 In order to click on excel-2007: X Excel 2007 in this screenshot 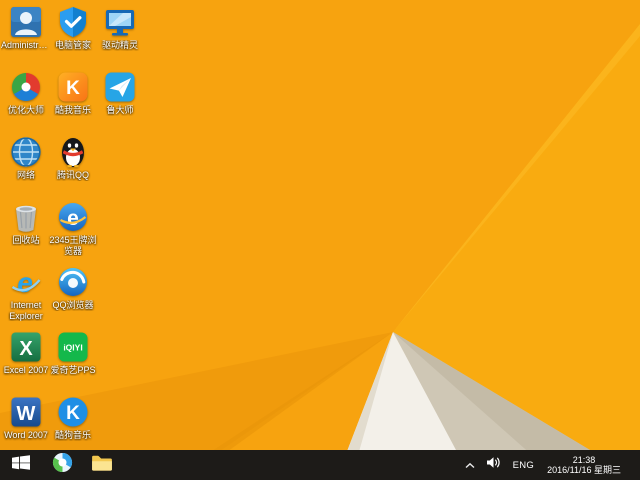, I will do `click(26, 362)`.